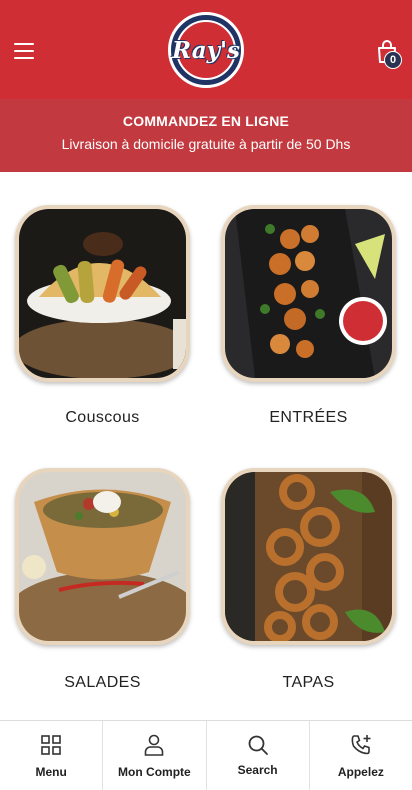 The width and height of the screenshot is (412, 790). What do you see at coordinates (258, 745) in the screenshot?
I see `search-icon` at bounding box center [258, 745].